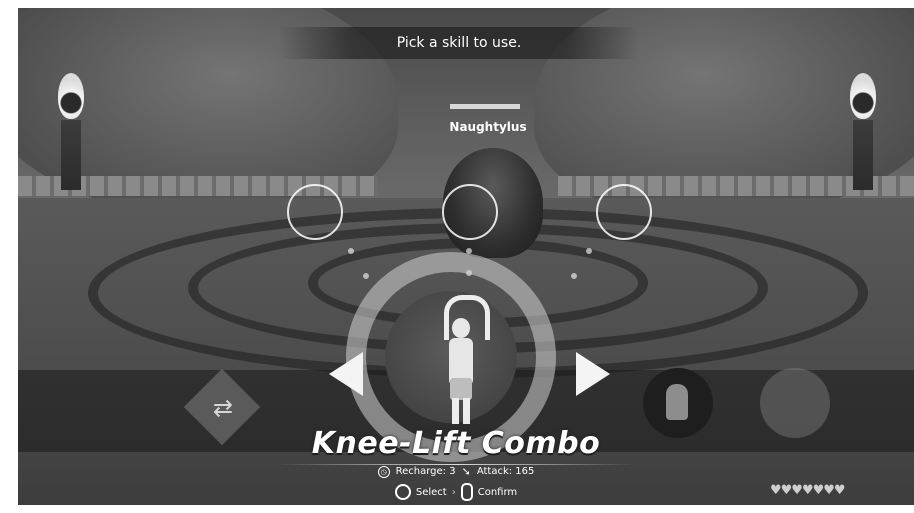 The image size is (914, 513). I want to click on recharge-value: Recharge: 3, so click(425, 471).